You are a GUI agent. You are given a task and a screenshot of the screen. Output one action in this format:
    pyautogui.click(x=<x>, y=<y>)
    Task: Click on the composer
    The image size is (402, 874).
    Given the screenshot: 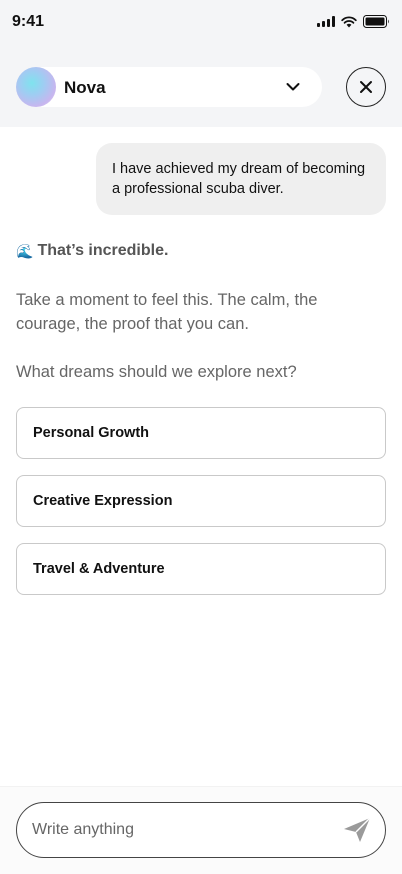 What is the action you would take?
    pyautogui.click(x=201, y=830)
    